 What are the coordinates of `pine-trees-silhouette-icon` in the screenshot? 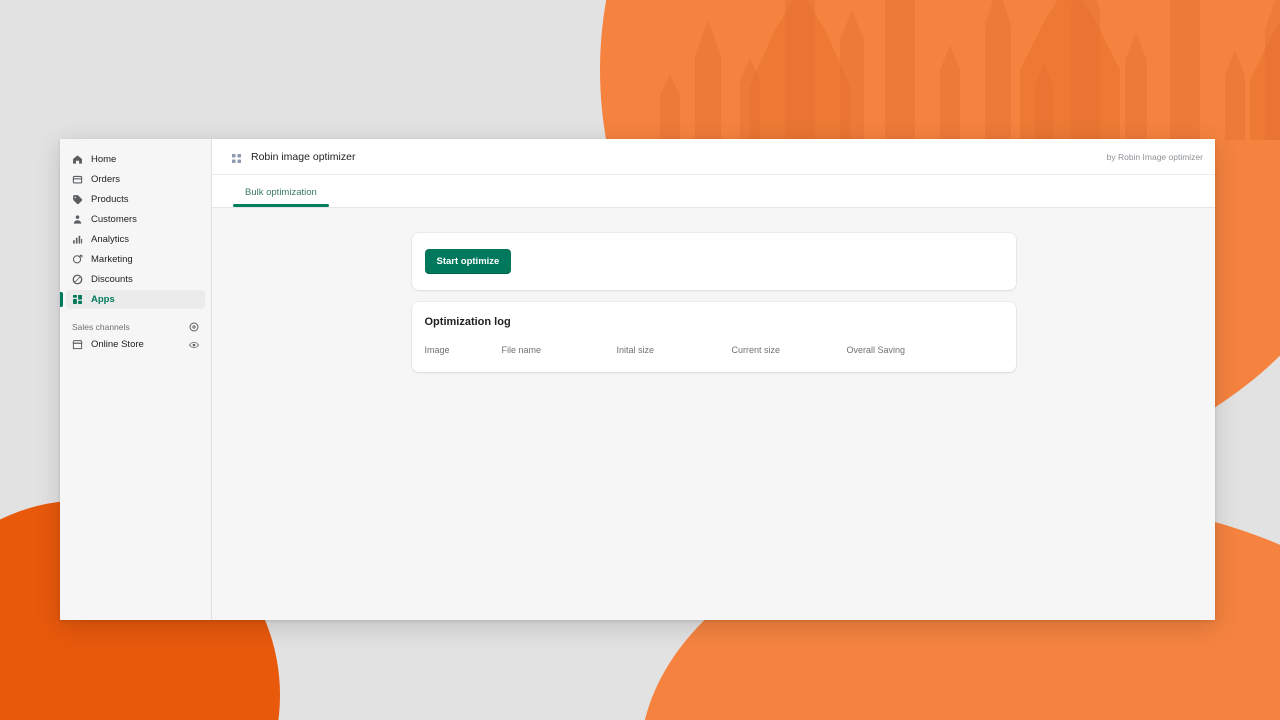 It's located at (970, 70).